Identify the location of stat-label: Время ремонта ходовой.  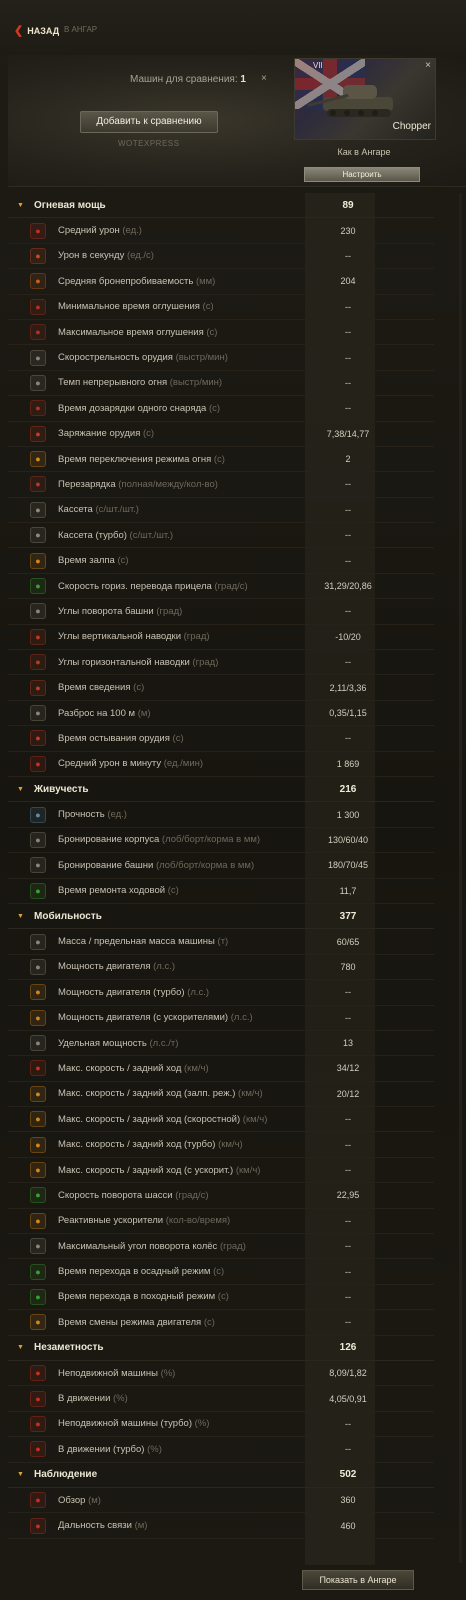
(112, 891).